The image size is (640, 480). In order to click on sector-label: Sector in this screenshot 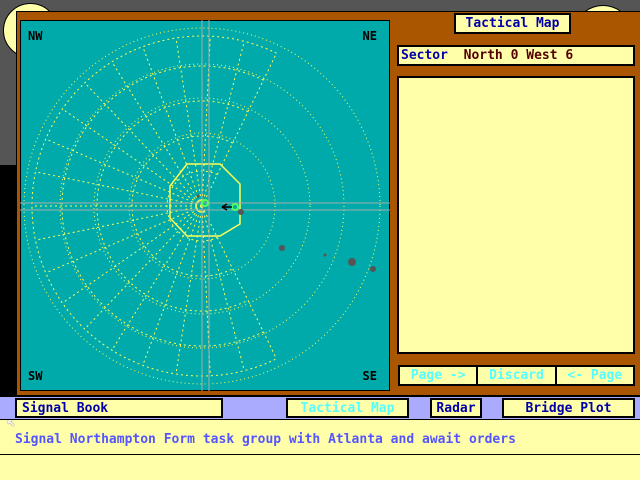, I will do `click(424, 55)`.